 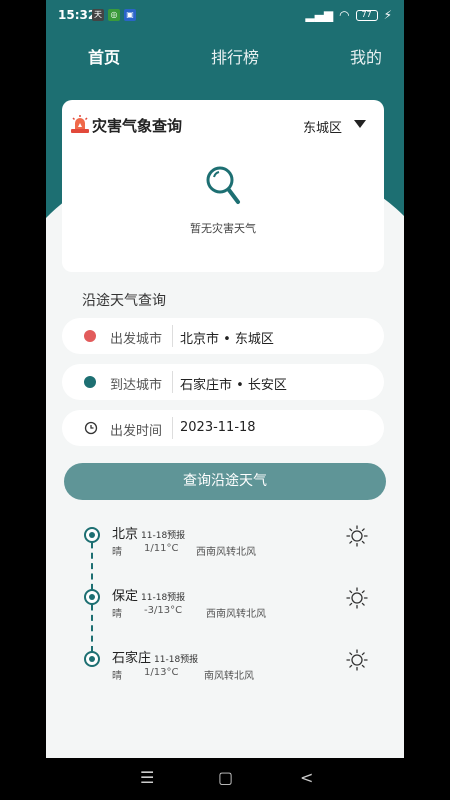 I want to click on depart-city-value: 北京市 • 东城区, so click(x=227, y=337).